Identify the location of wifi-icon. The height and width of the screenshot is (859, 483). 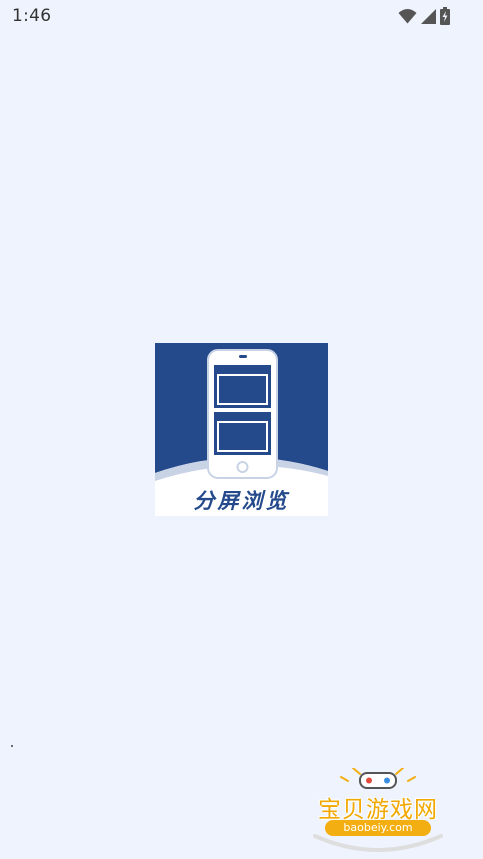
(407, 16).